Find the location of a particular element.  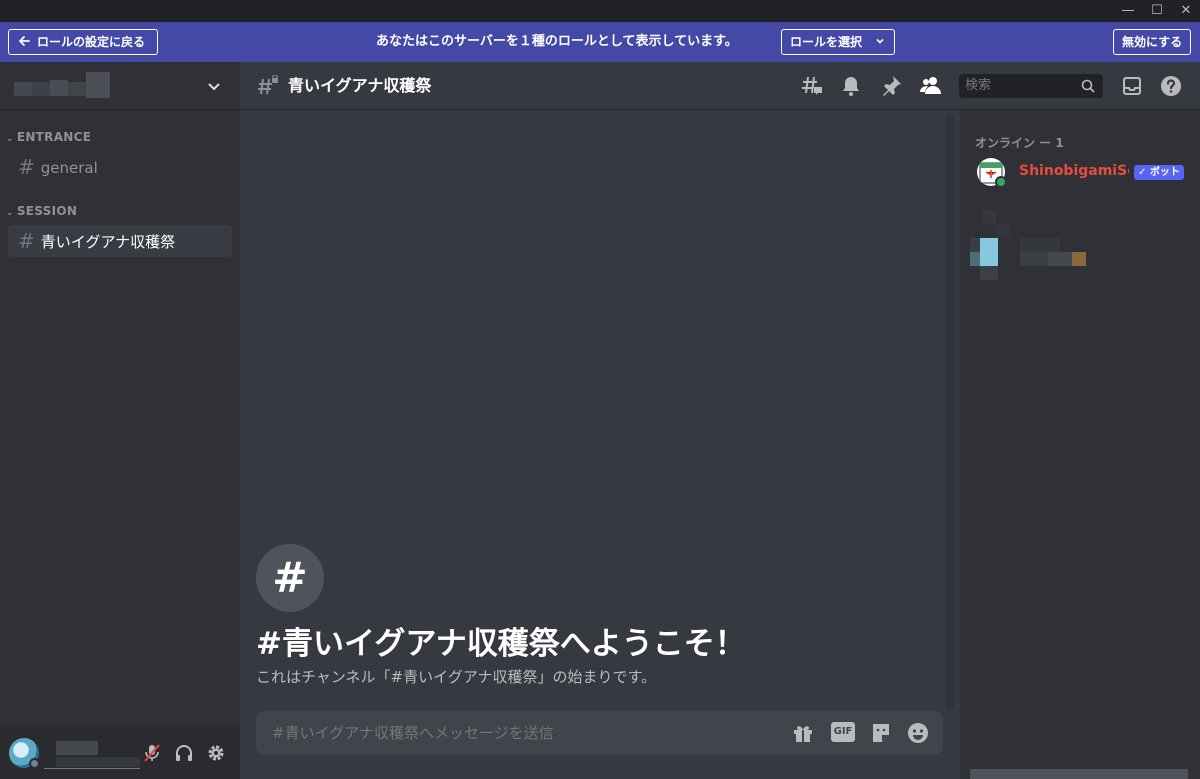

gear-icon is located at coordinates (216, 753).